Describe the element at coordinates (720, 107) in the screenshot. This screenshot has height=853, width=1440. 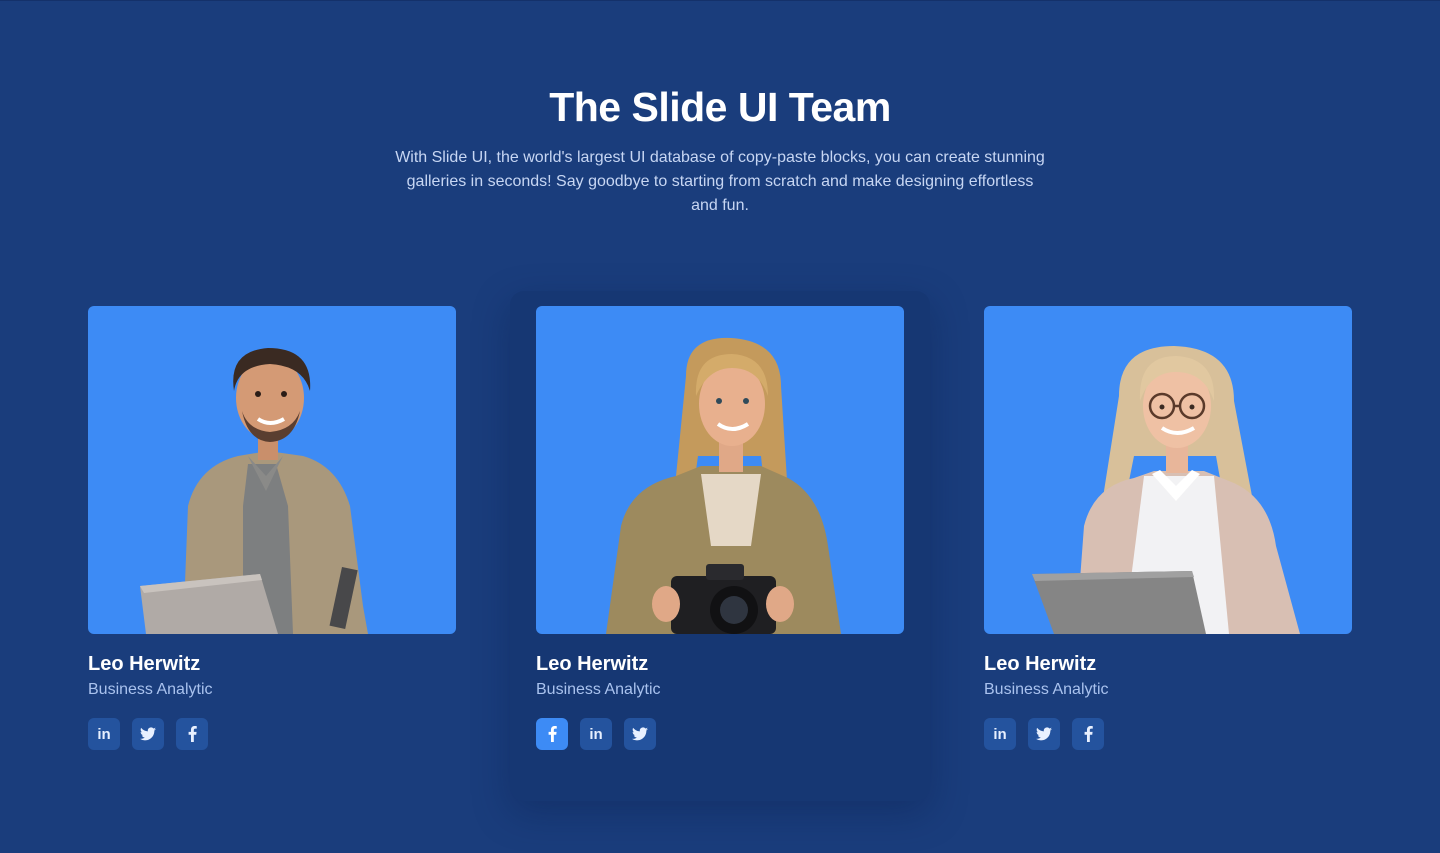
I see `section-title: The Slide UI Team` at that location.